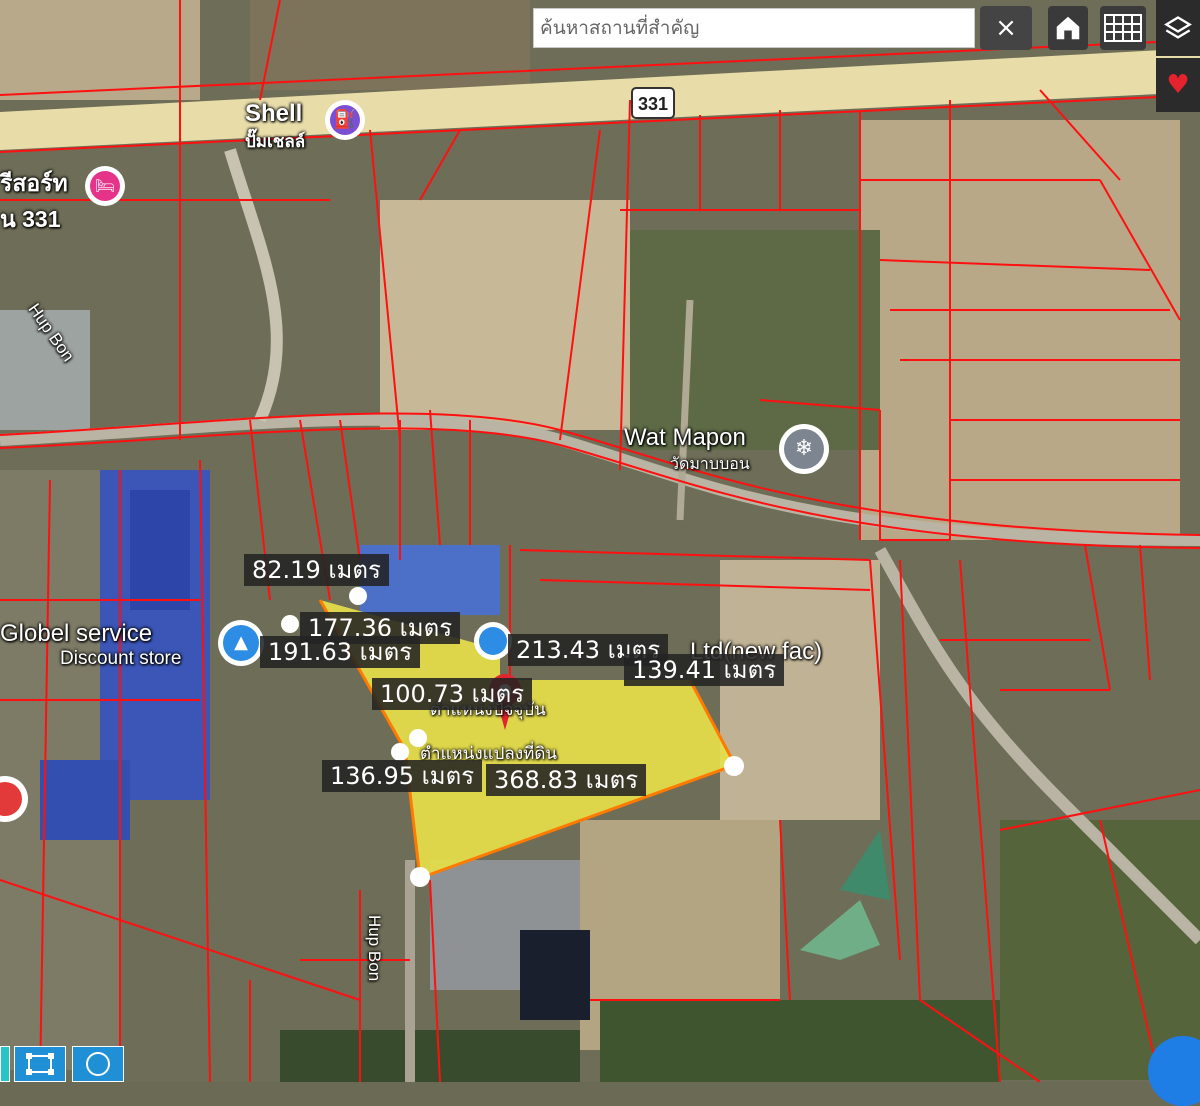 The height and width of the screenshot is (1106, 1200). What do you see at coordinates (653, 104) in the screenshot?
I see `route-shield-331: 331` at bounding box center [653, 104].